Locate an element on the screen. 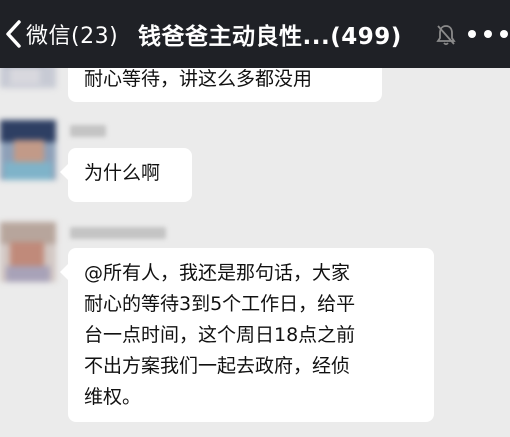 This screenshot has height=437, width=510. message-text: 维权。 is located at coordinates (113, 397).